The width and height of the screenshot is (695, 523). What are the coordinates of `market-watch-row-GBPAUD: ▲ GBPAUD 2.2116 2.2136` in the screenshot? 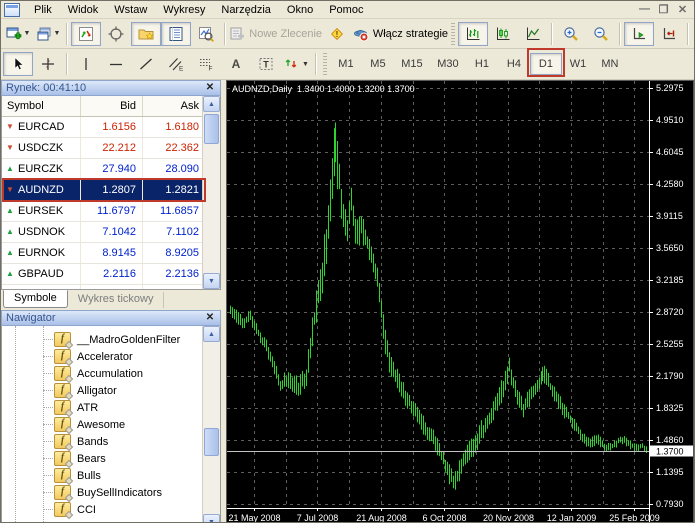 It's located at (103, 274).